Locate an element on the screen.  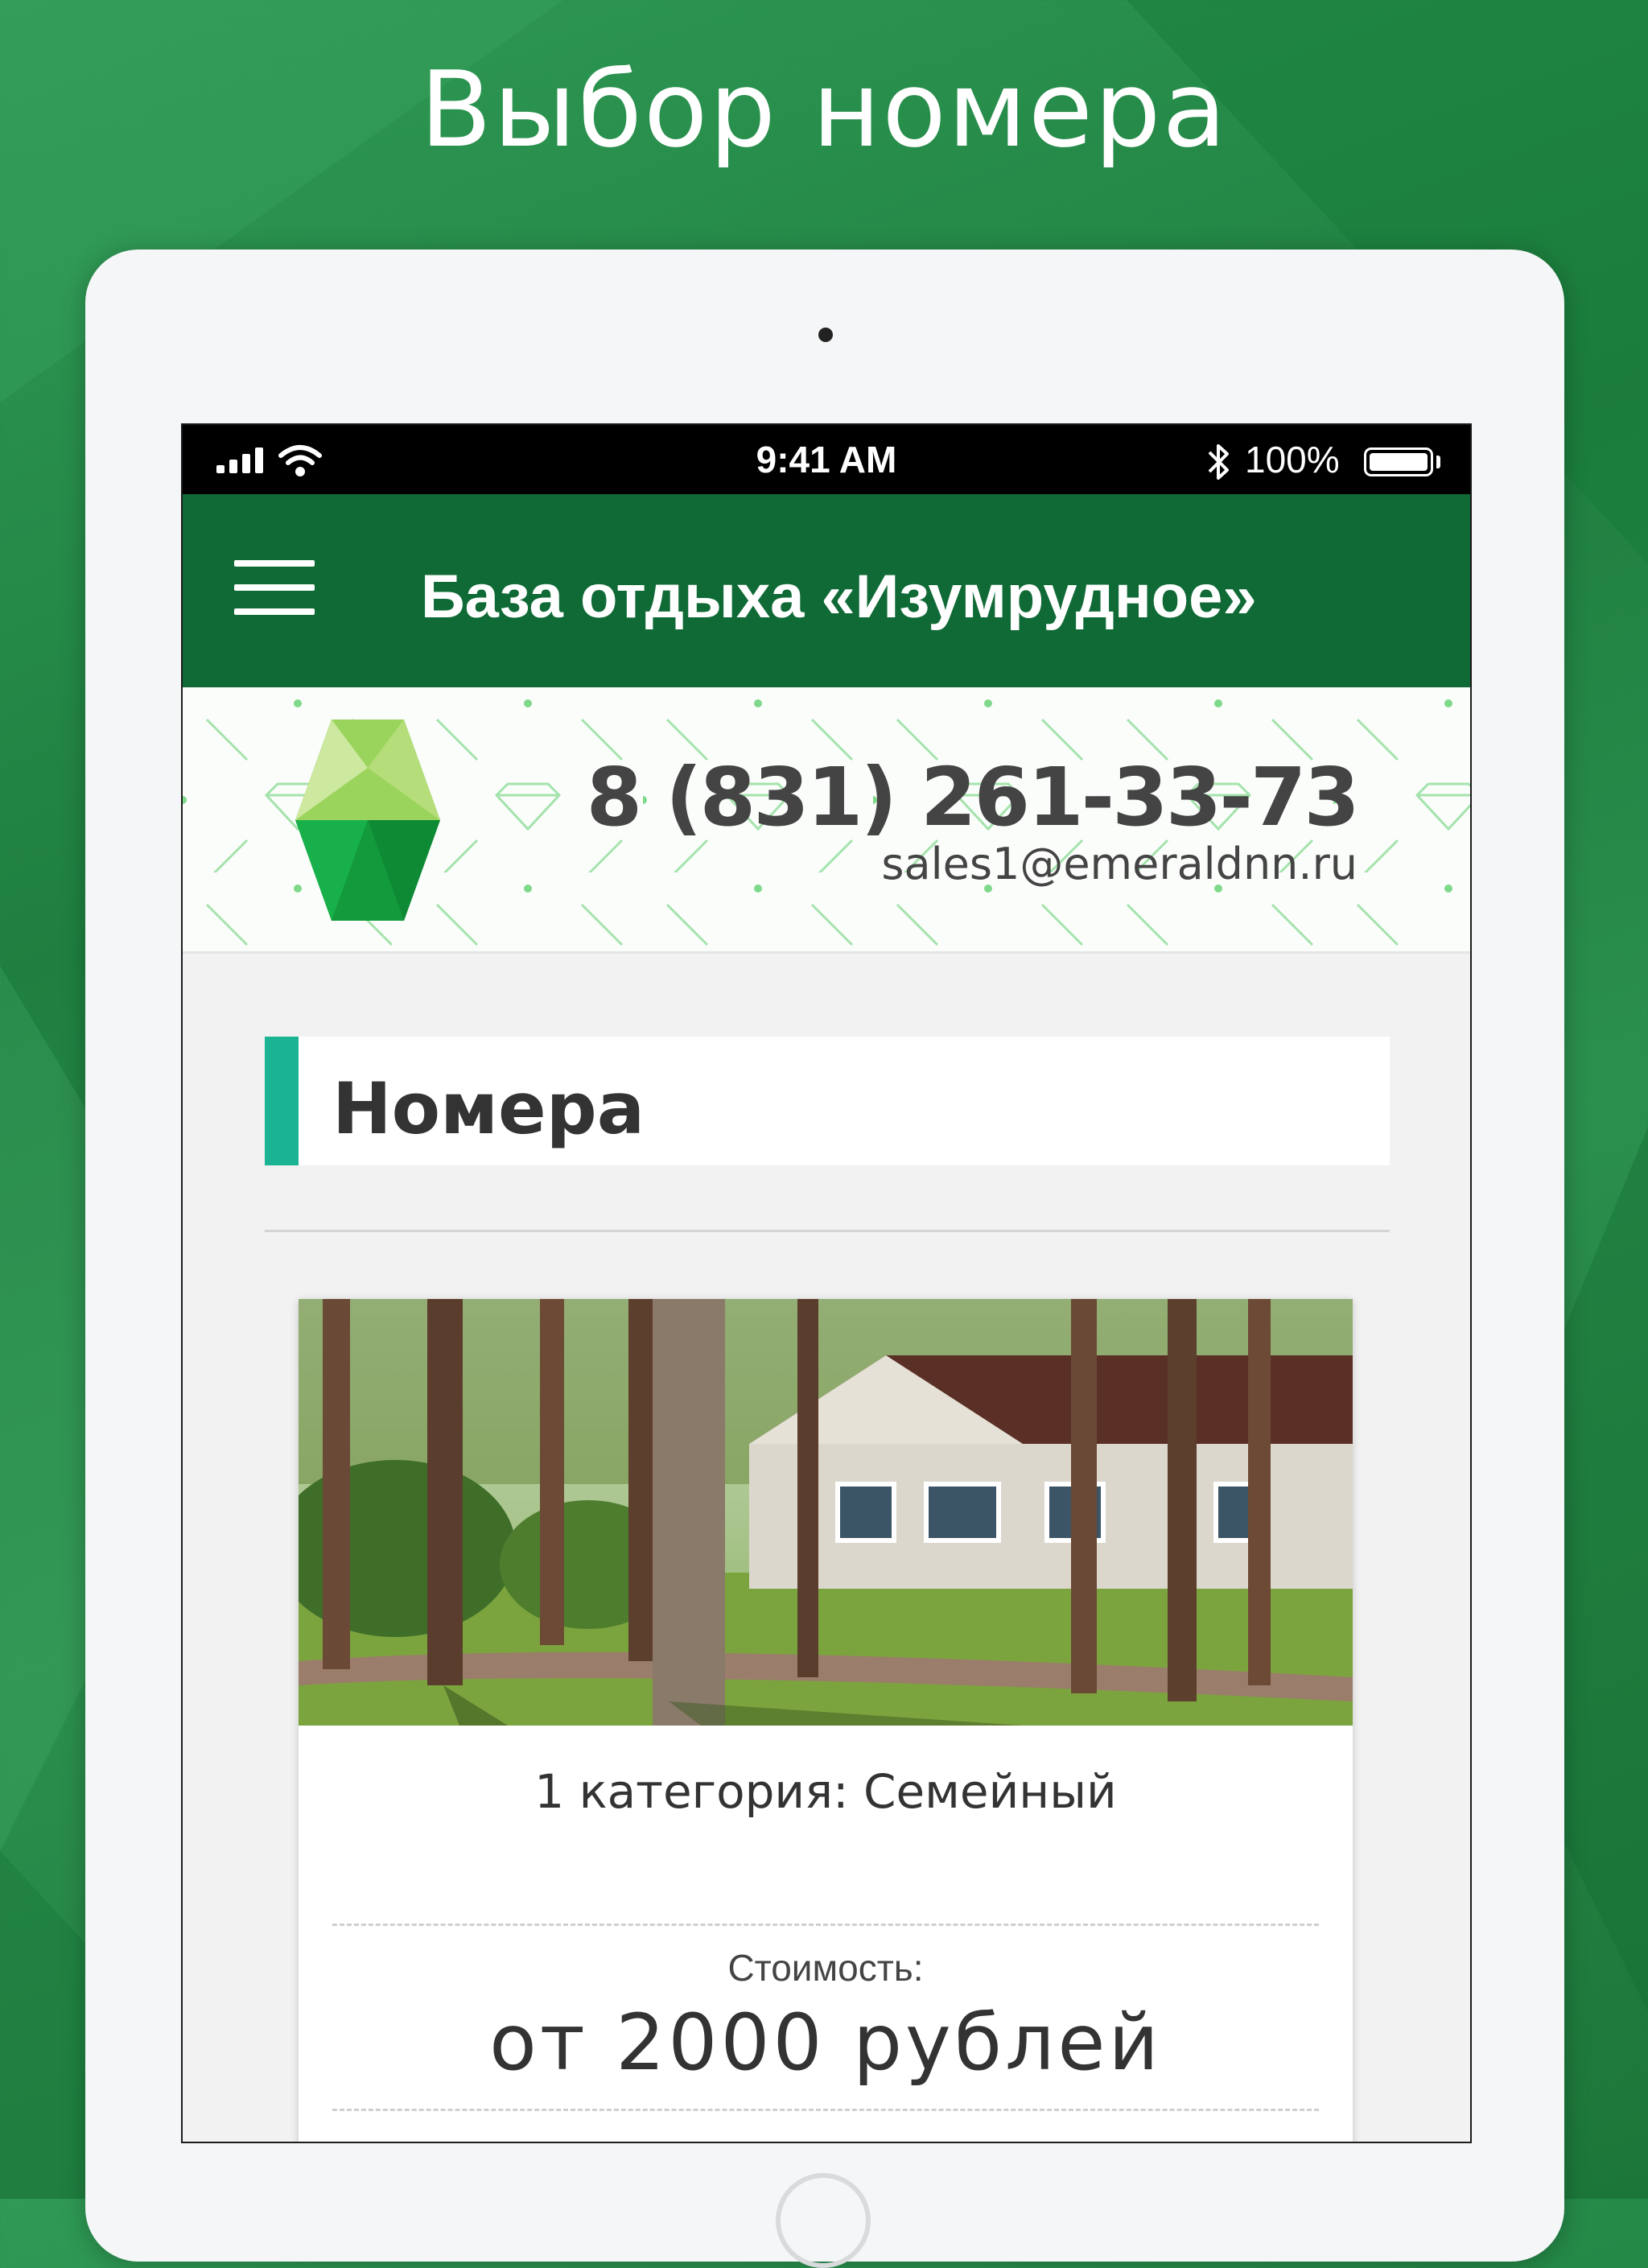
status-bar: 9:41 AM 100% is located at coordinates (826, 459).